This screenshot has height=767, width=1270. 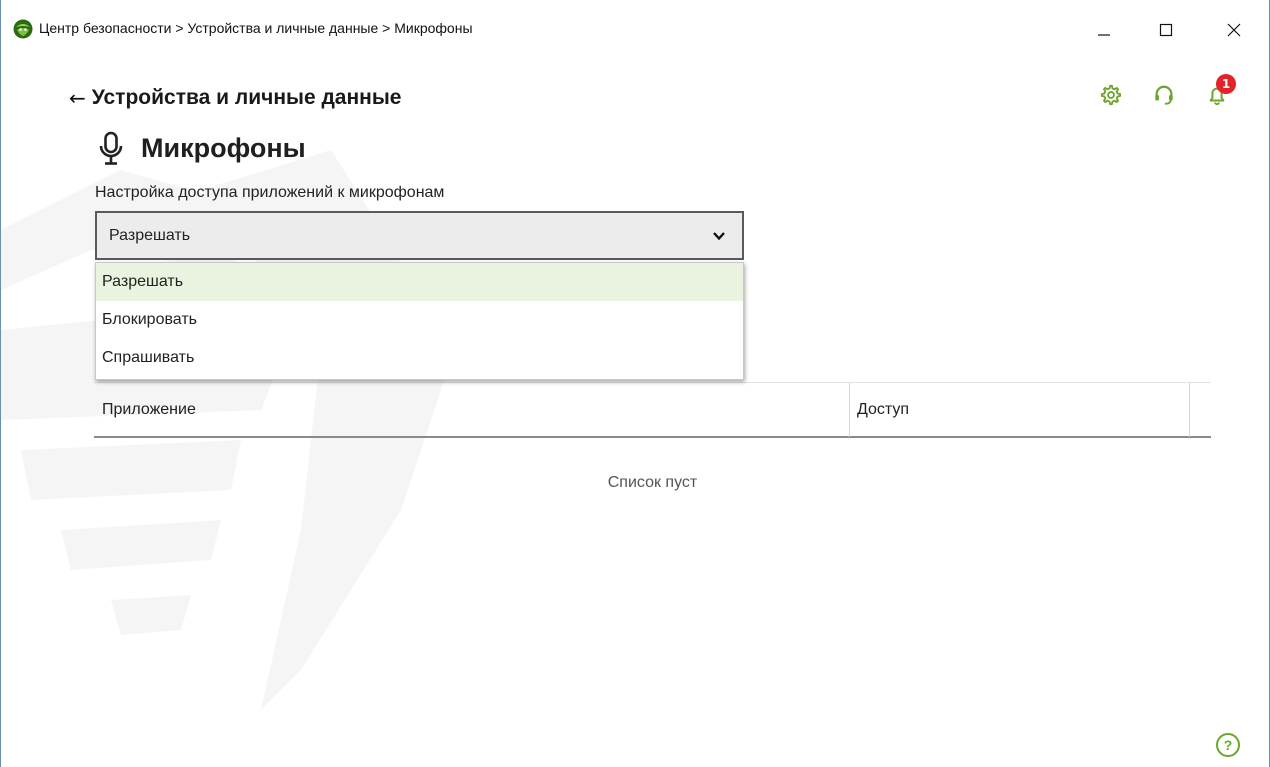 I want to click on minimize-icon, so click(x=1104, y=35).